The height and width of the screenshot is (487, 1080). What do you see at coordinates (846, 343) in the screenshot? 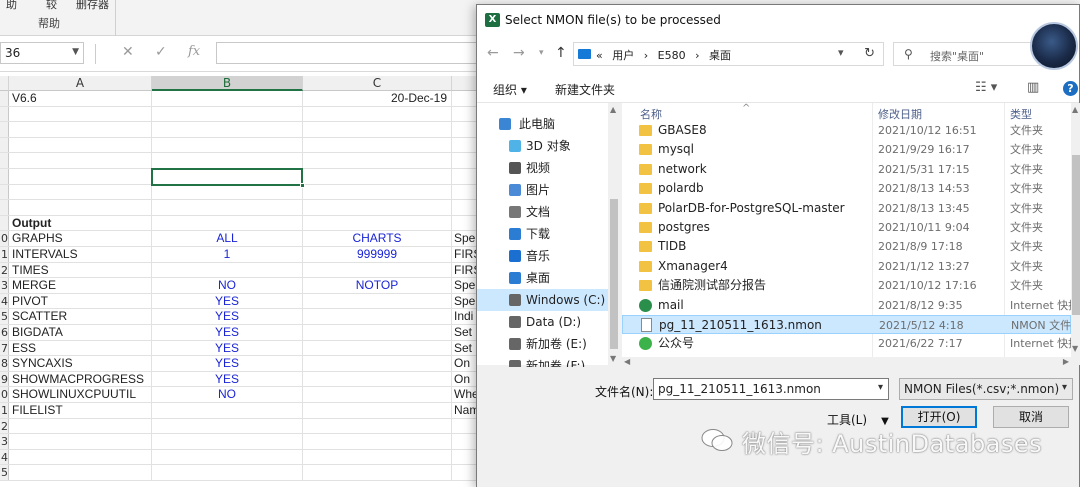
I see `list-item: 公众号 2021/6/22 7:17 Internet 快捷` at bounding box center [846, 343].